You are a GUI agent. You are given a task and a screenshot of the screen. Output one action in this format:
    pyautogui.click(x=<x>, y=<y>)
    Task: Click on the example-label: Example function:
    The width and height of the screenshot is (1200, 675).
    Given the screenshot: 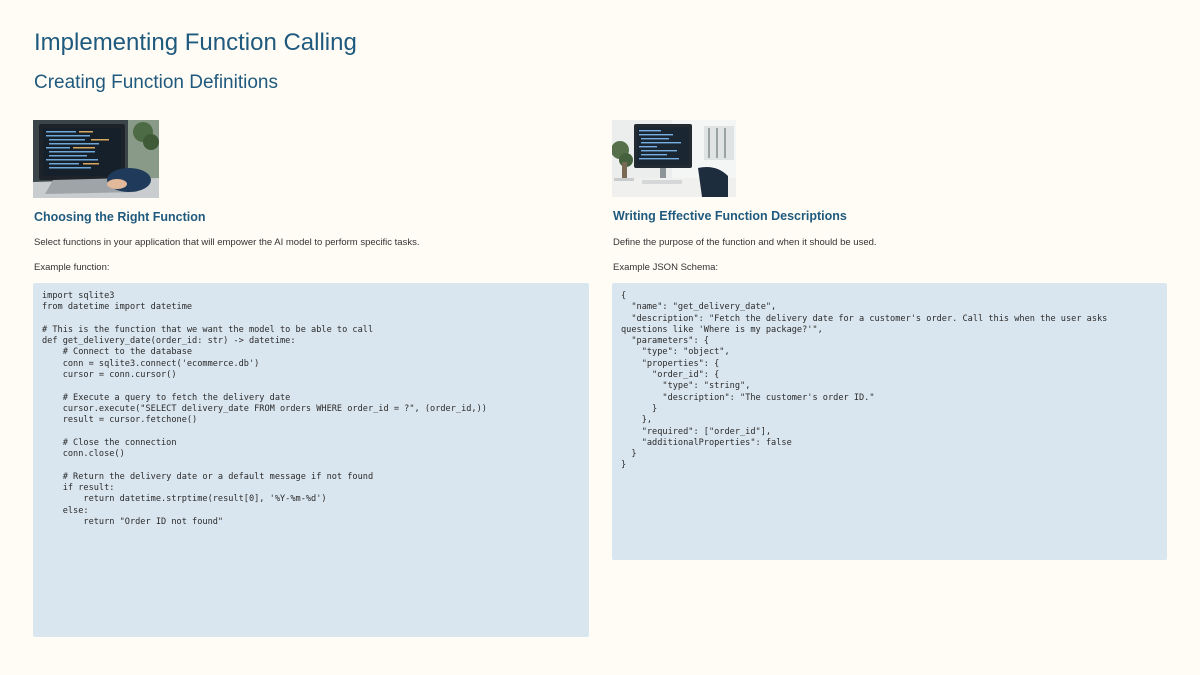 What is the action you would take?
    pyautogui.click(x=72, y=267)
    